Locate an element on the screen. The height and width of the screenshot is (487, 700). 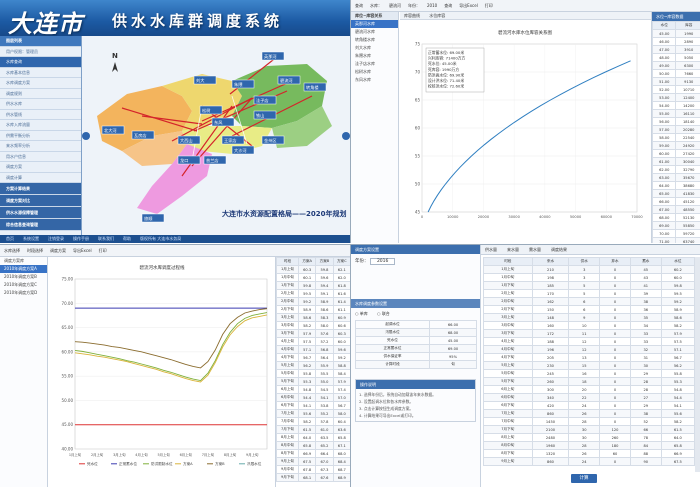
result-scrollbar is located at coordinates (697, 364).